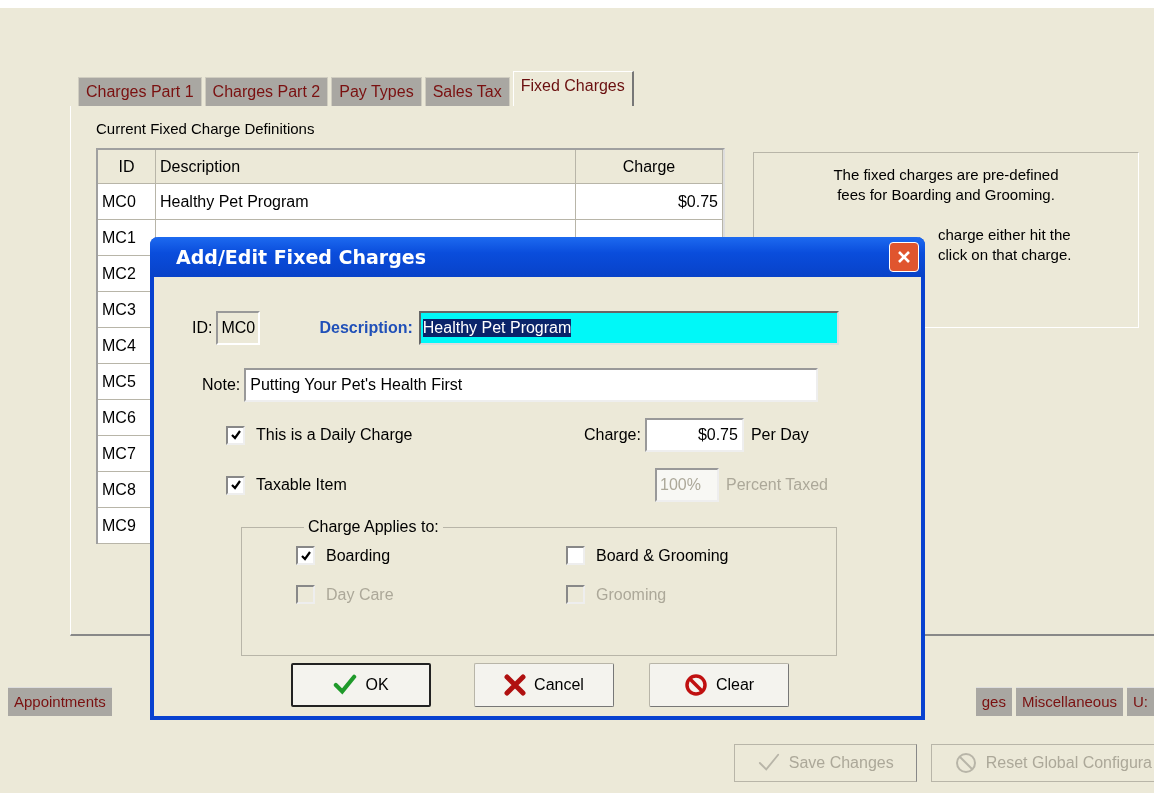 The image size is (1154, 793). Describe the element at coordinates (358, 555) in the screenshot. I see `checkbox-label: Boarding` at that location.